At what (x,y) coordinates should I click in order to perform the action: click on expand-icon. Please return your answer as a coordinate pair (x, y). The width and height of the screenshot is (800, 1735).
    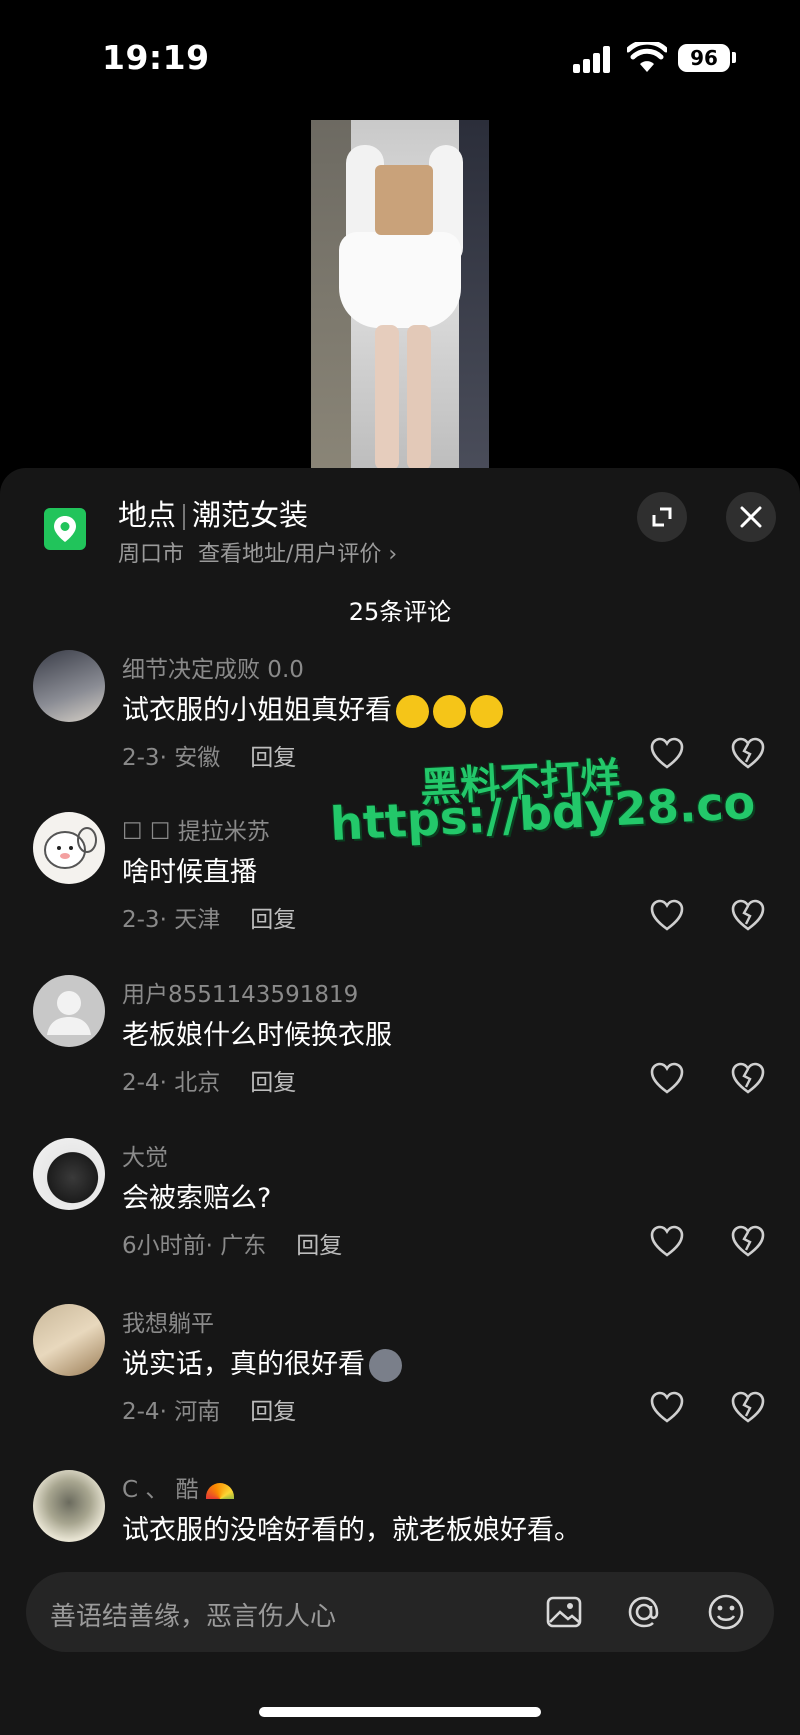
    Looking at the image, I should click on (662, 517).